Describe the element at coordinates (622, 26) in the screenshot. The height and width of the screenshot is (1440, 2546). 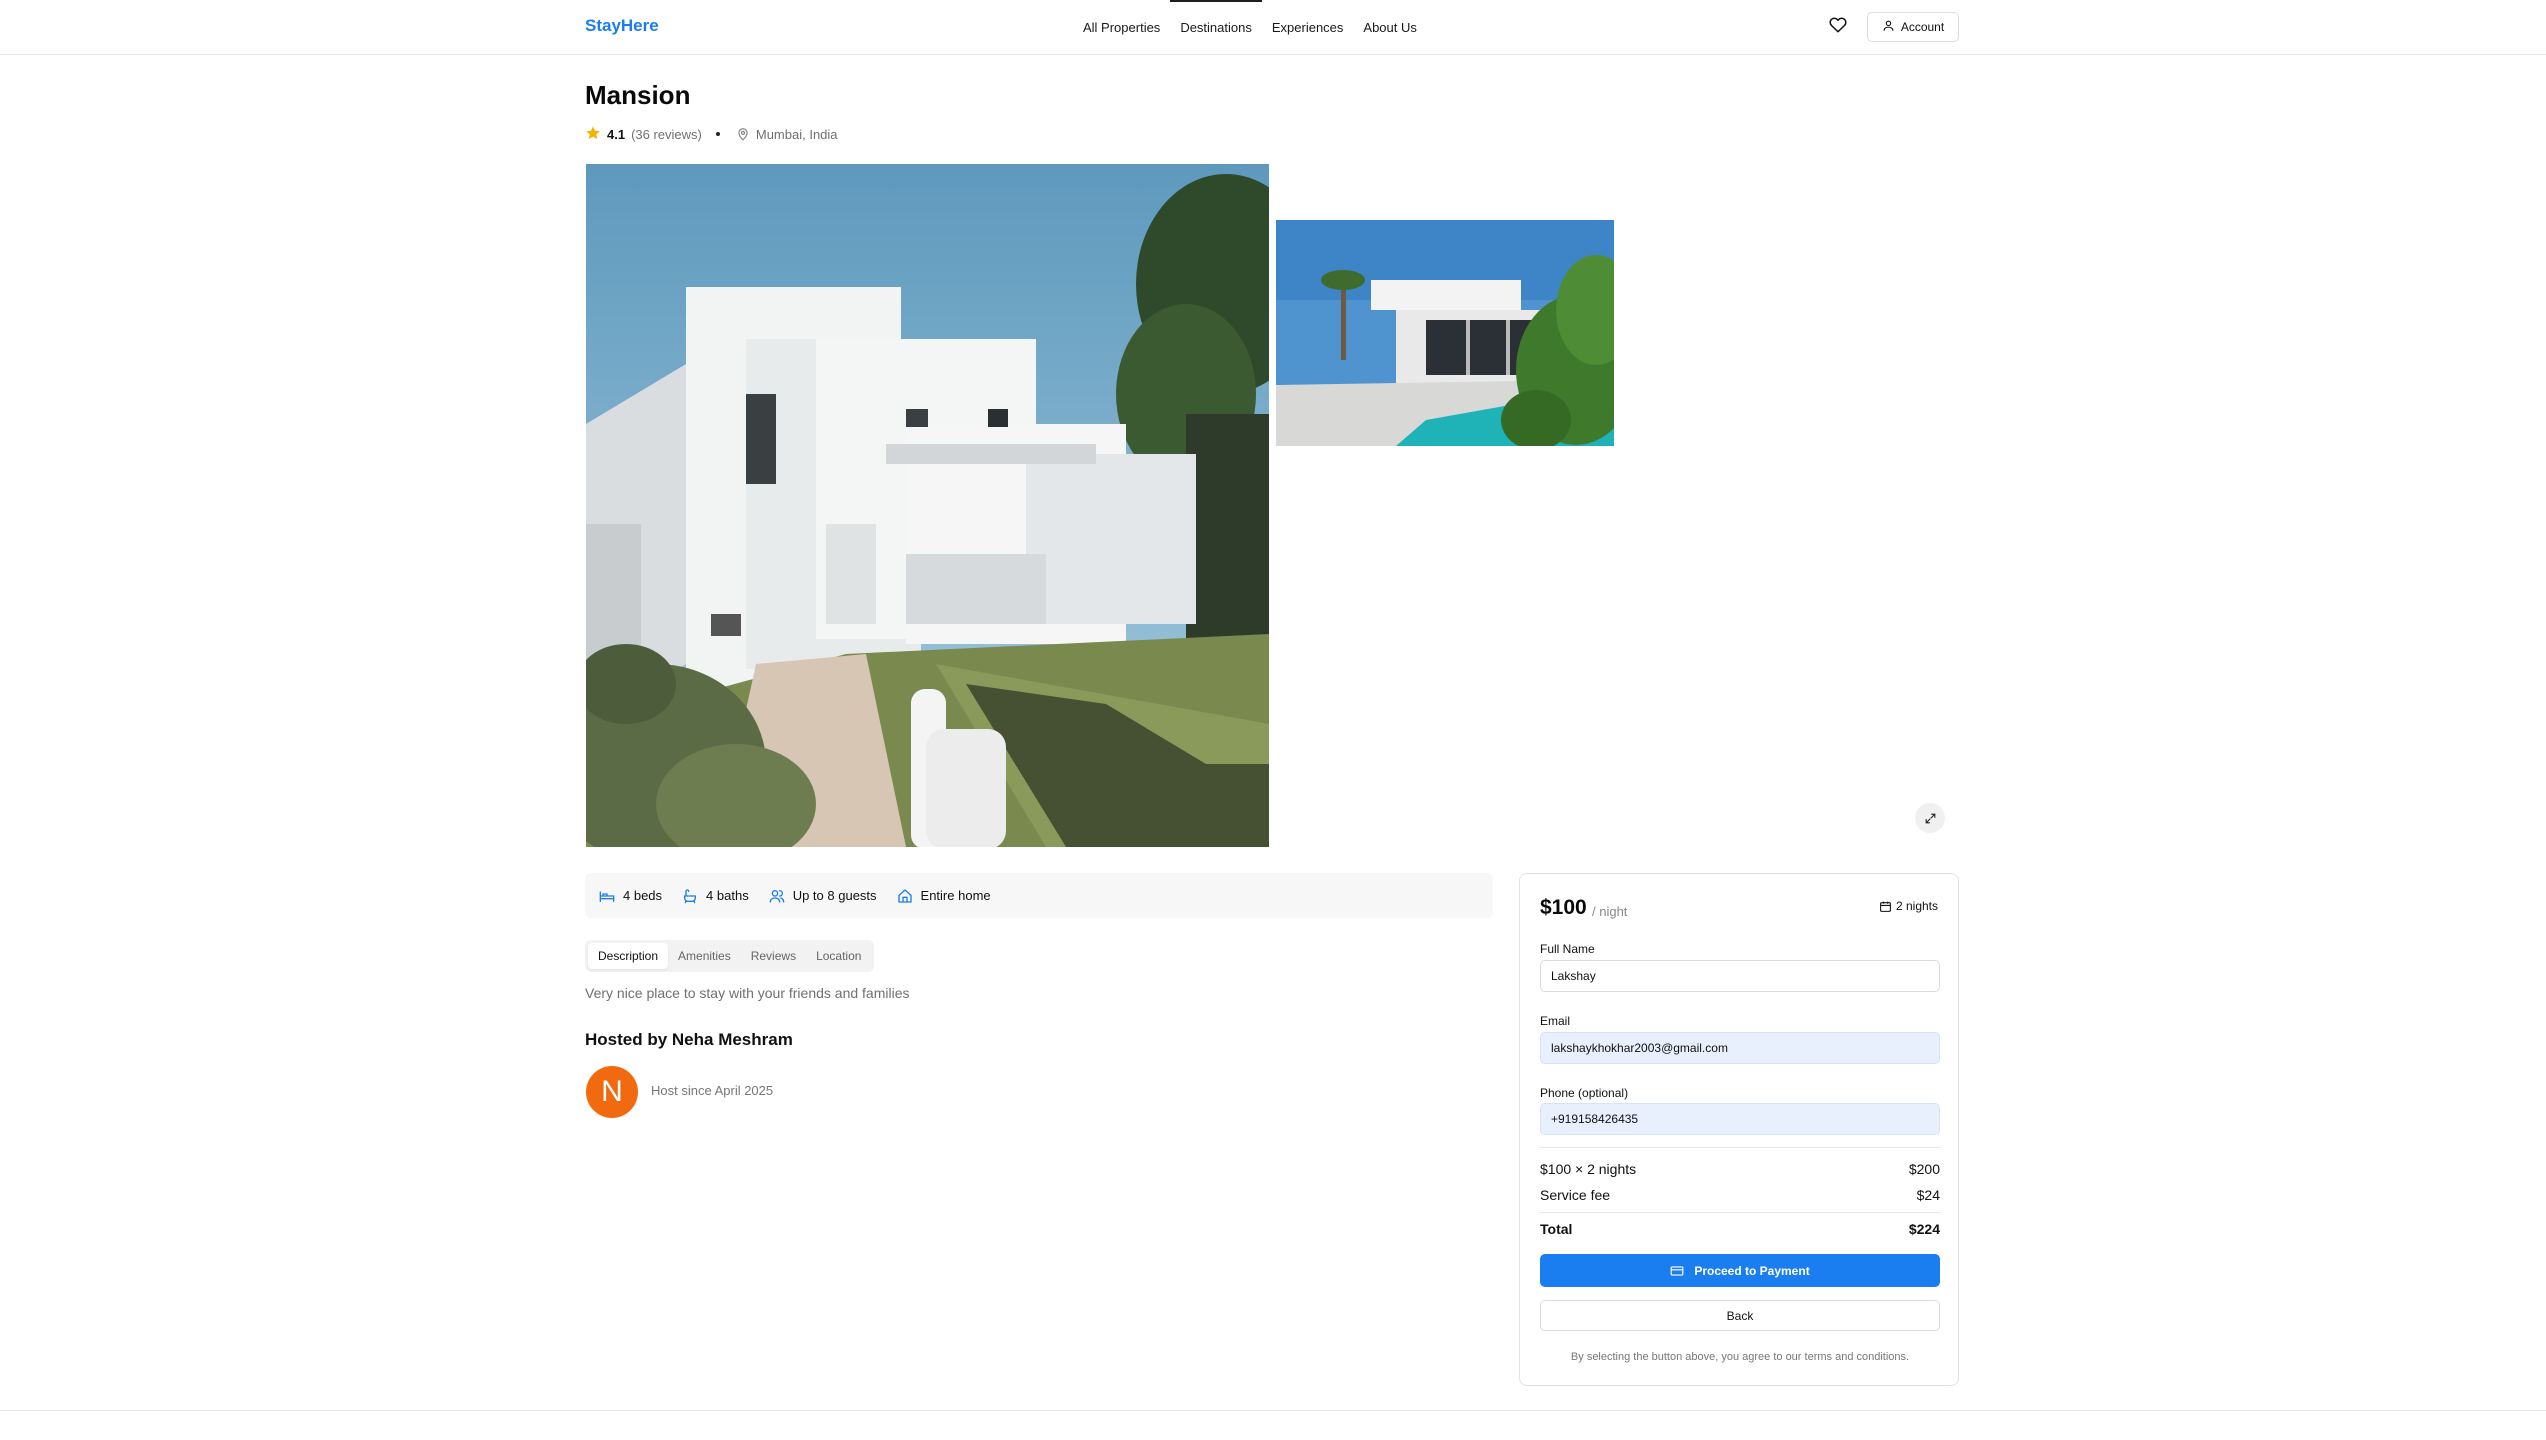
I see `brand-logo: StayHere` at that location.